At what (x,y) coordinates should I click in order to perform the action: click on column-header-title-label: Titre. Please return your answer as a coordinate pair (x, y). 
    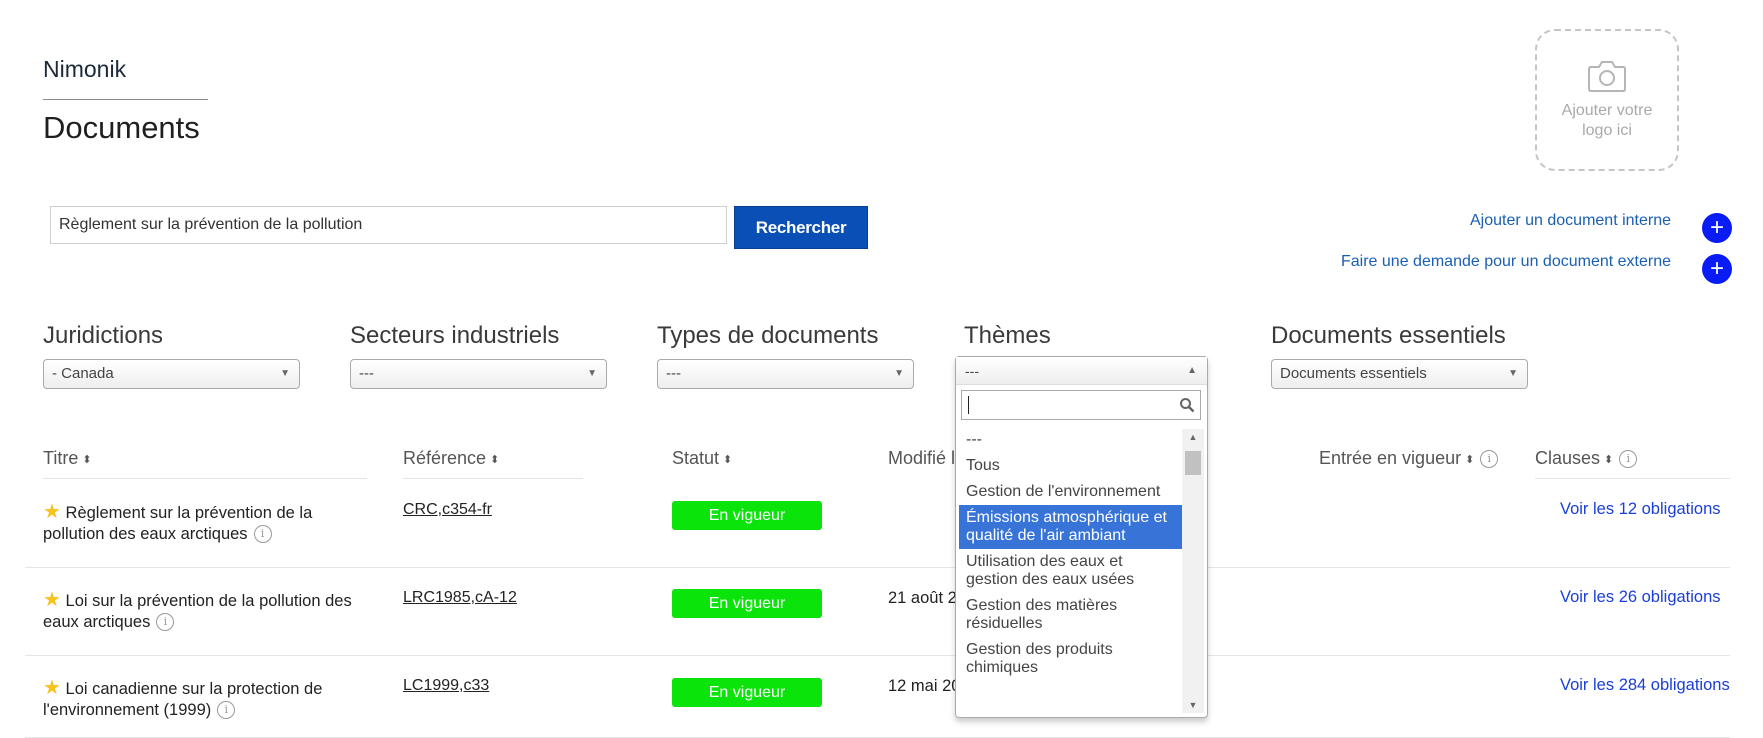
    Looking at the image, I should click on (61, 458).